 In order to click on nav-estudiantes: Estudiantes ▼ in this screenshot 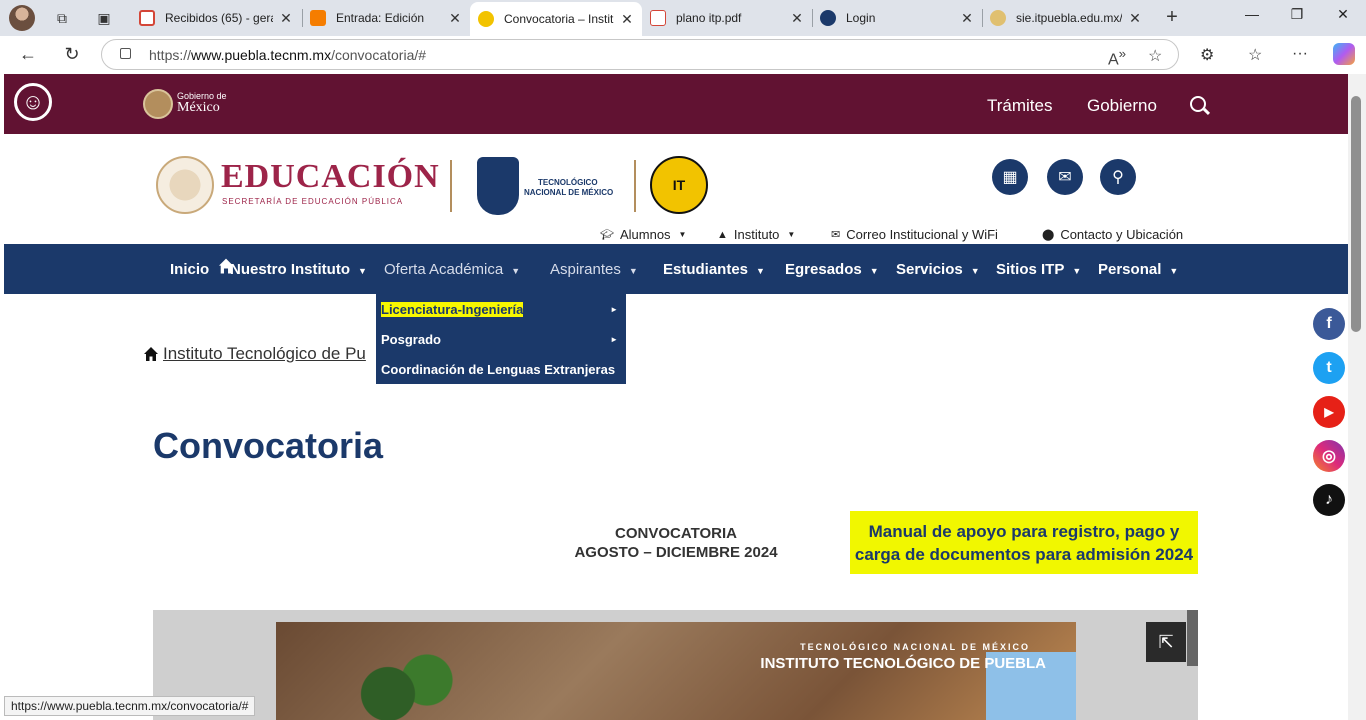, I will do `click(714, 269)`.